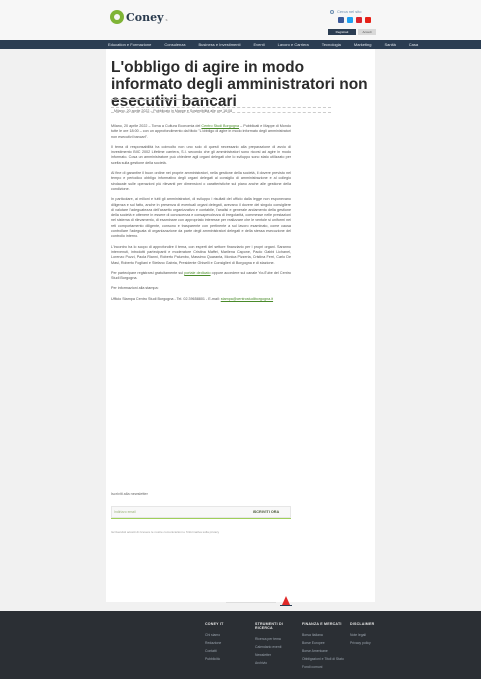  What do you see at coordinates (324, 643) in the screenshot?
I see `footer-link: Borse Europee` at bounding box center [324, 643].